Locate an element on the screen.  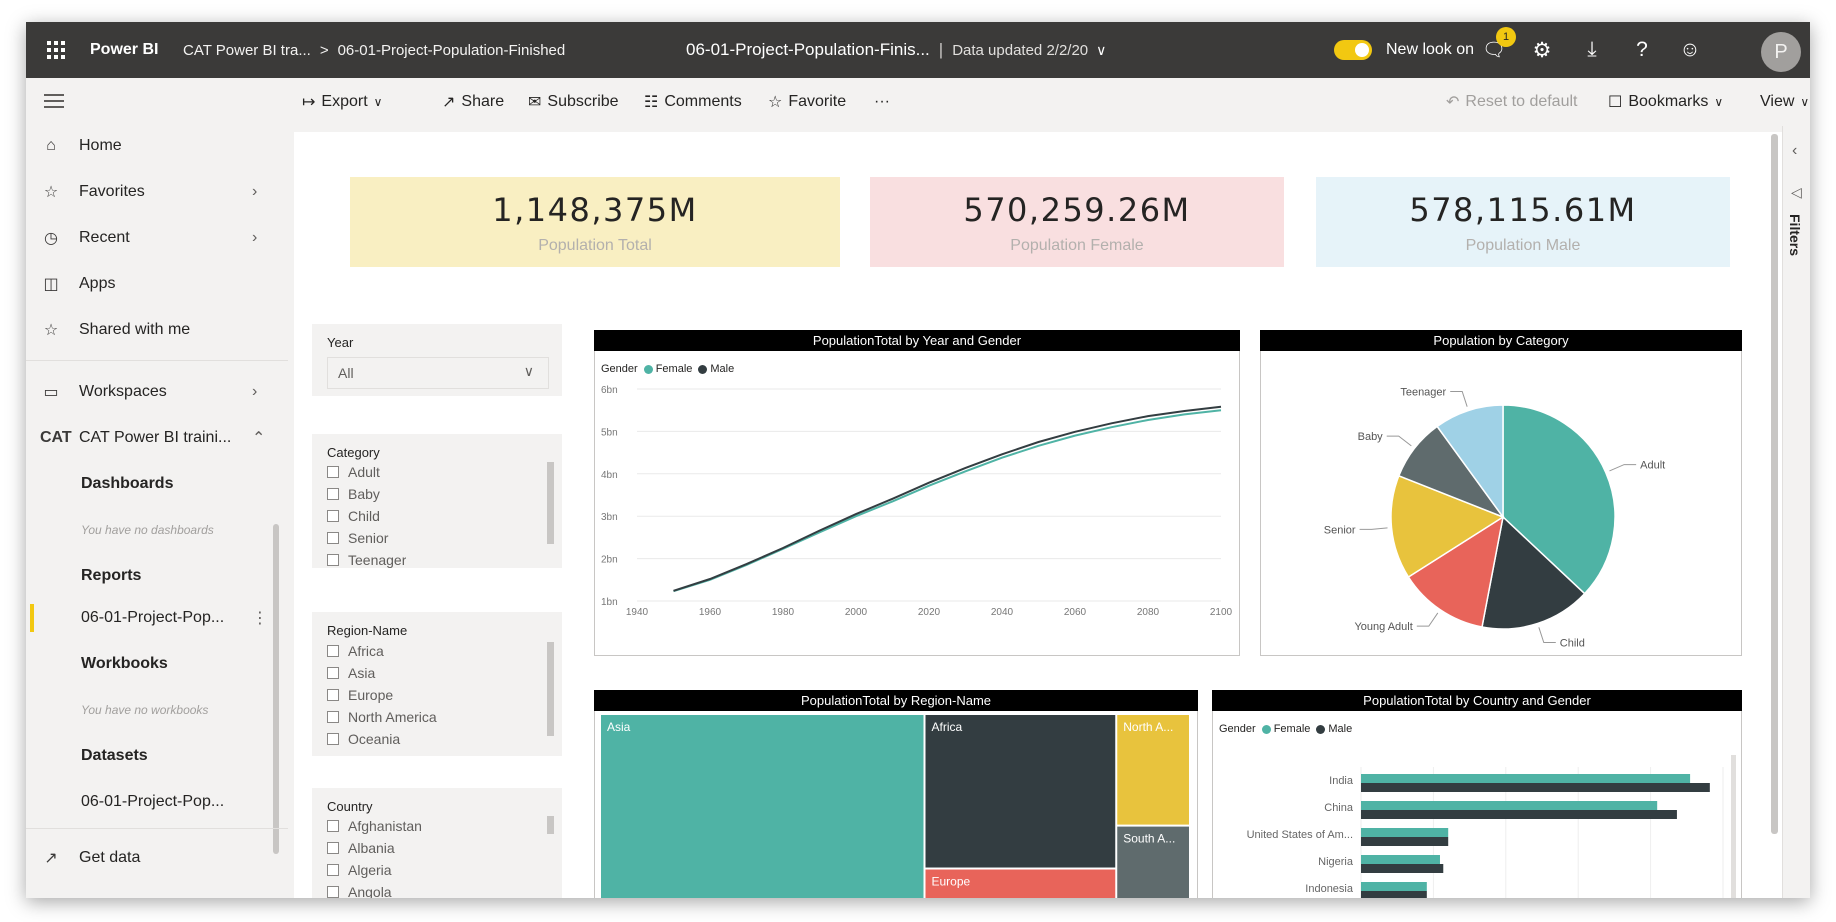
y-tick-label: 2bn is located at coordinates (609, 560).